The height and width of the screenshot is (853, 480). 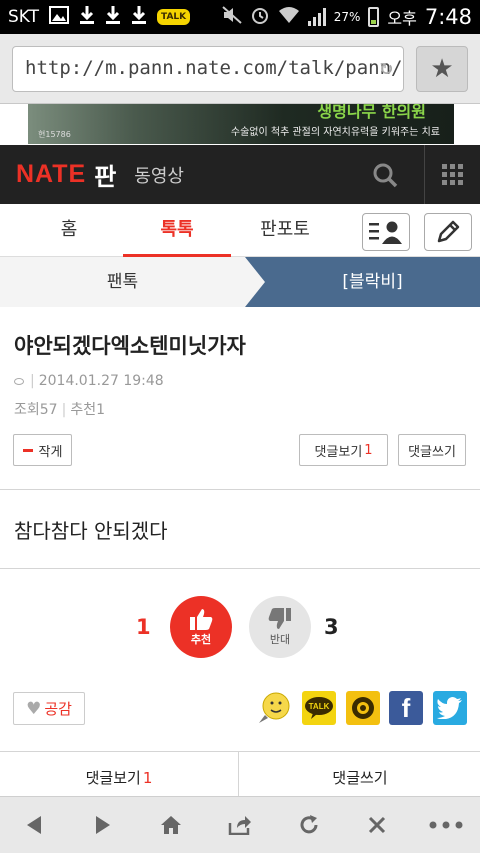 What do you see at coordinates (308, 825) in the screenshot?
I see `reload-button` at bounding box center [308, 825].